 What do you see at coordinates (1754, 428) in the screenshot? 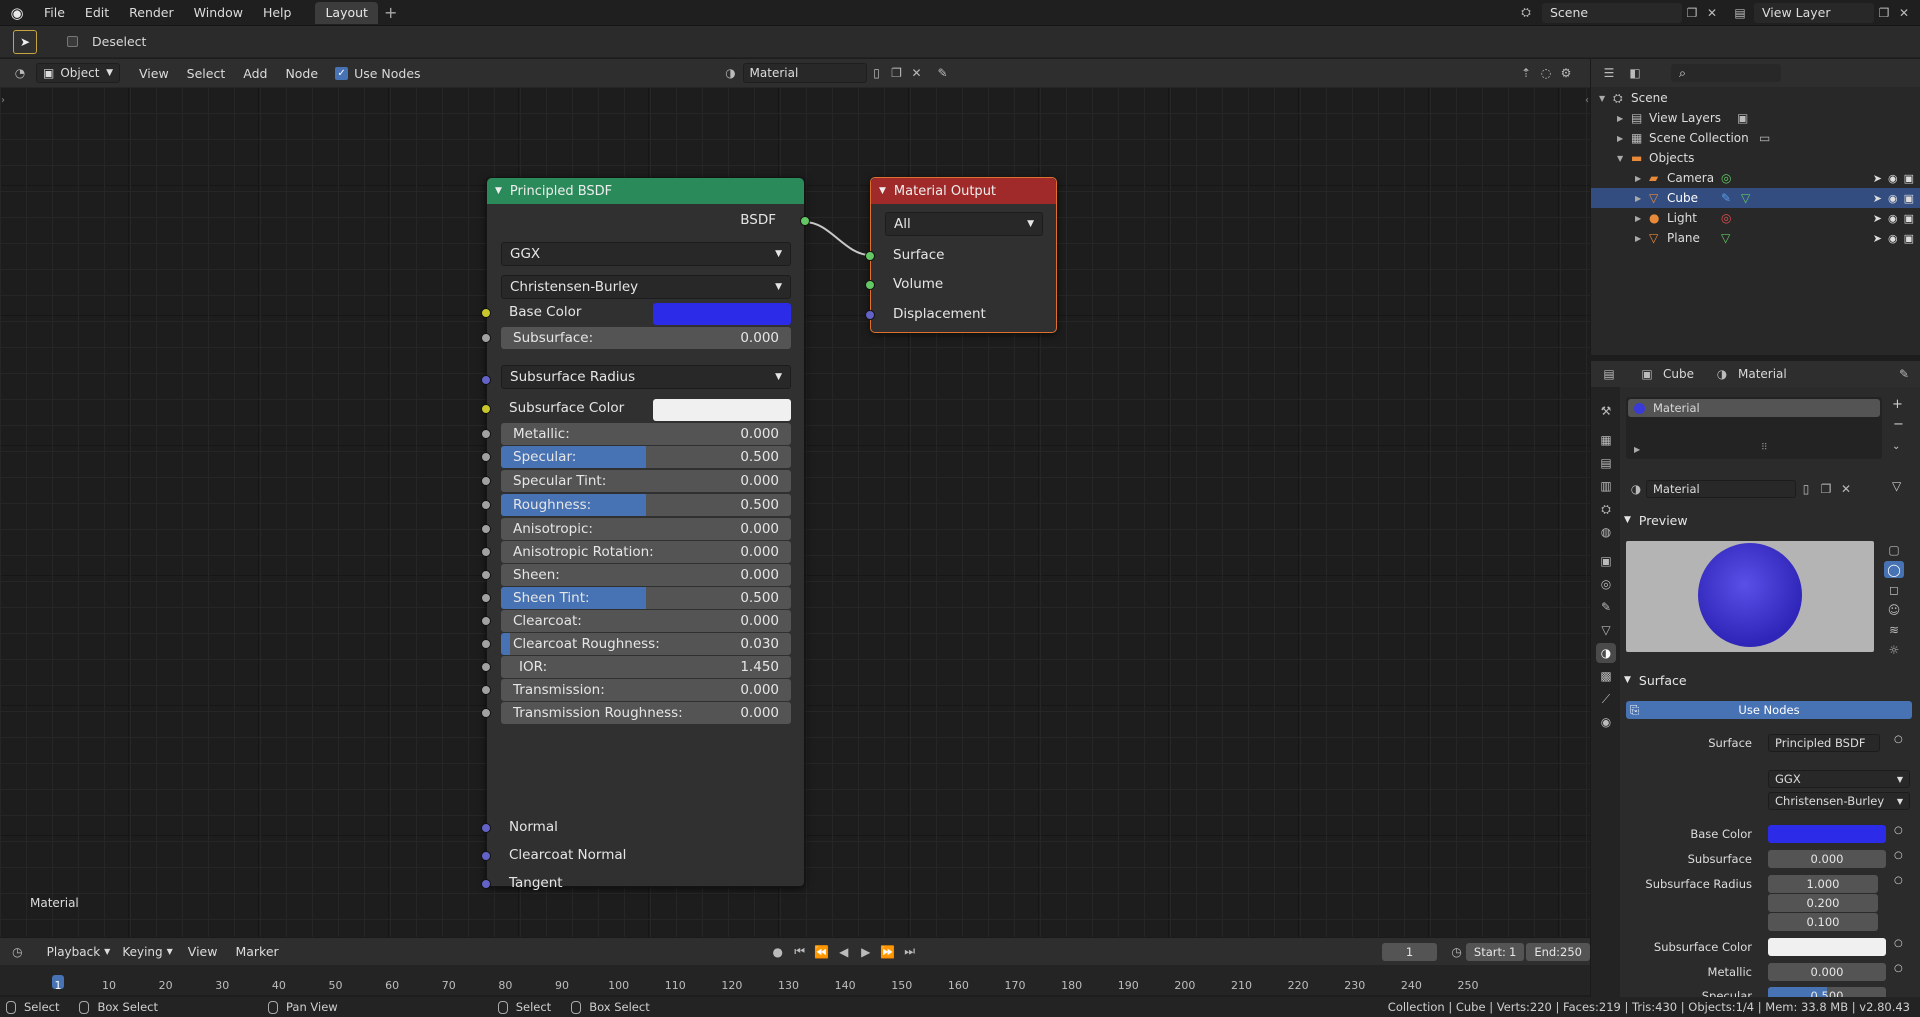
I see `material-slot-list: Material ▶ ⠿` at bounding box center [1754, 428].